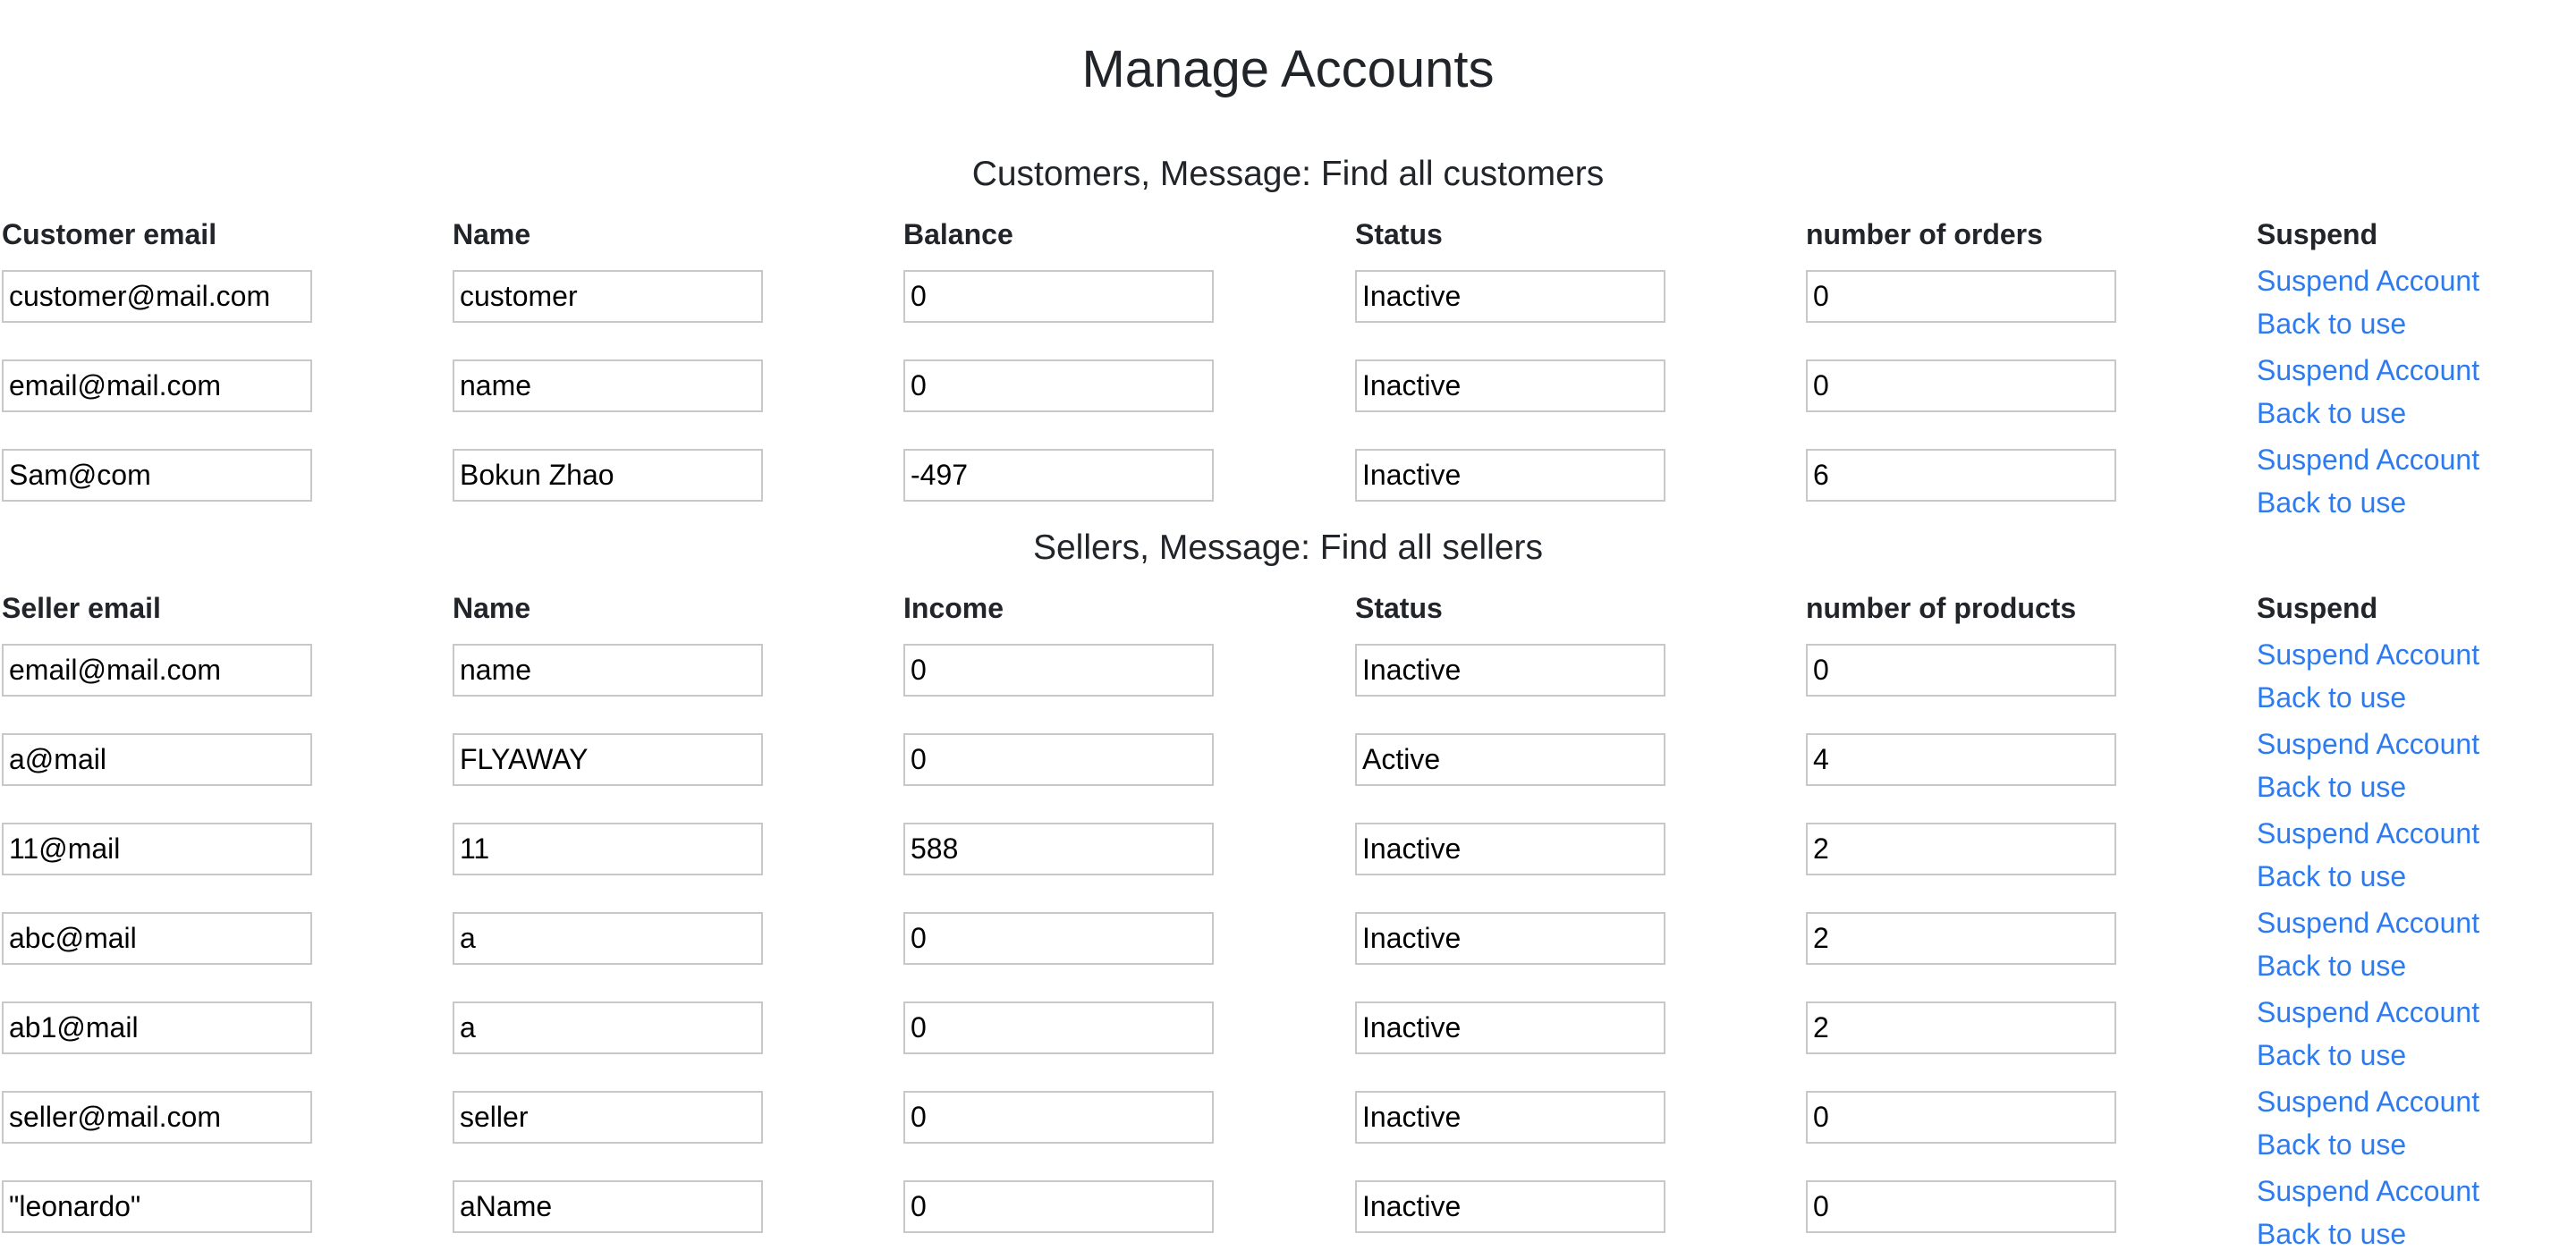 The width and height of the screenshot is (2576, 1259). Describe the element at coordinates (1399, 234) in the screenshot. I see `col-header-status: Status` at that location.